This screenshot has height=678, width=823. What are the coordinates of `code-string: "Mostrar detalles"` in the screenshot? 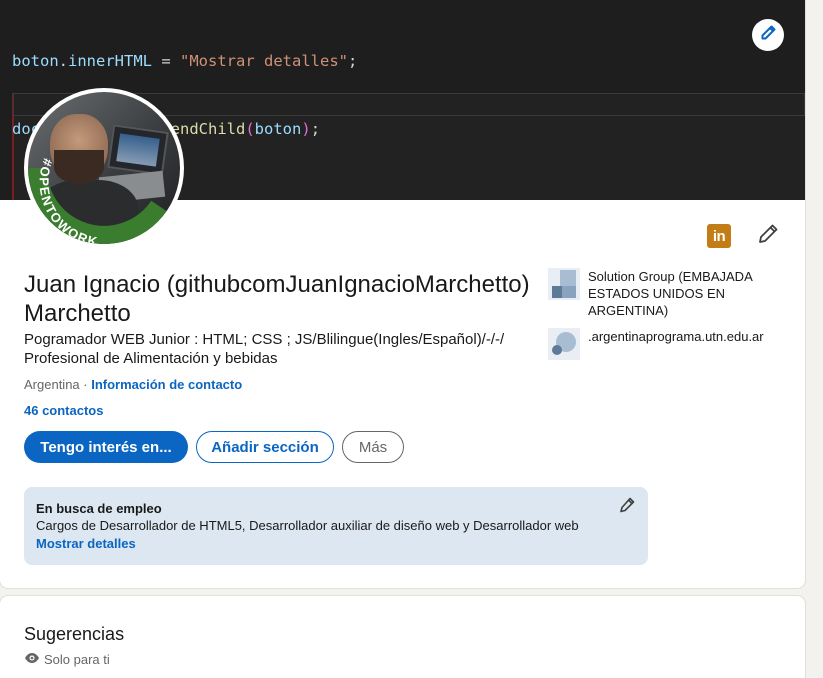 It's located at (264, 61).